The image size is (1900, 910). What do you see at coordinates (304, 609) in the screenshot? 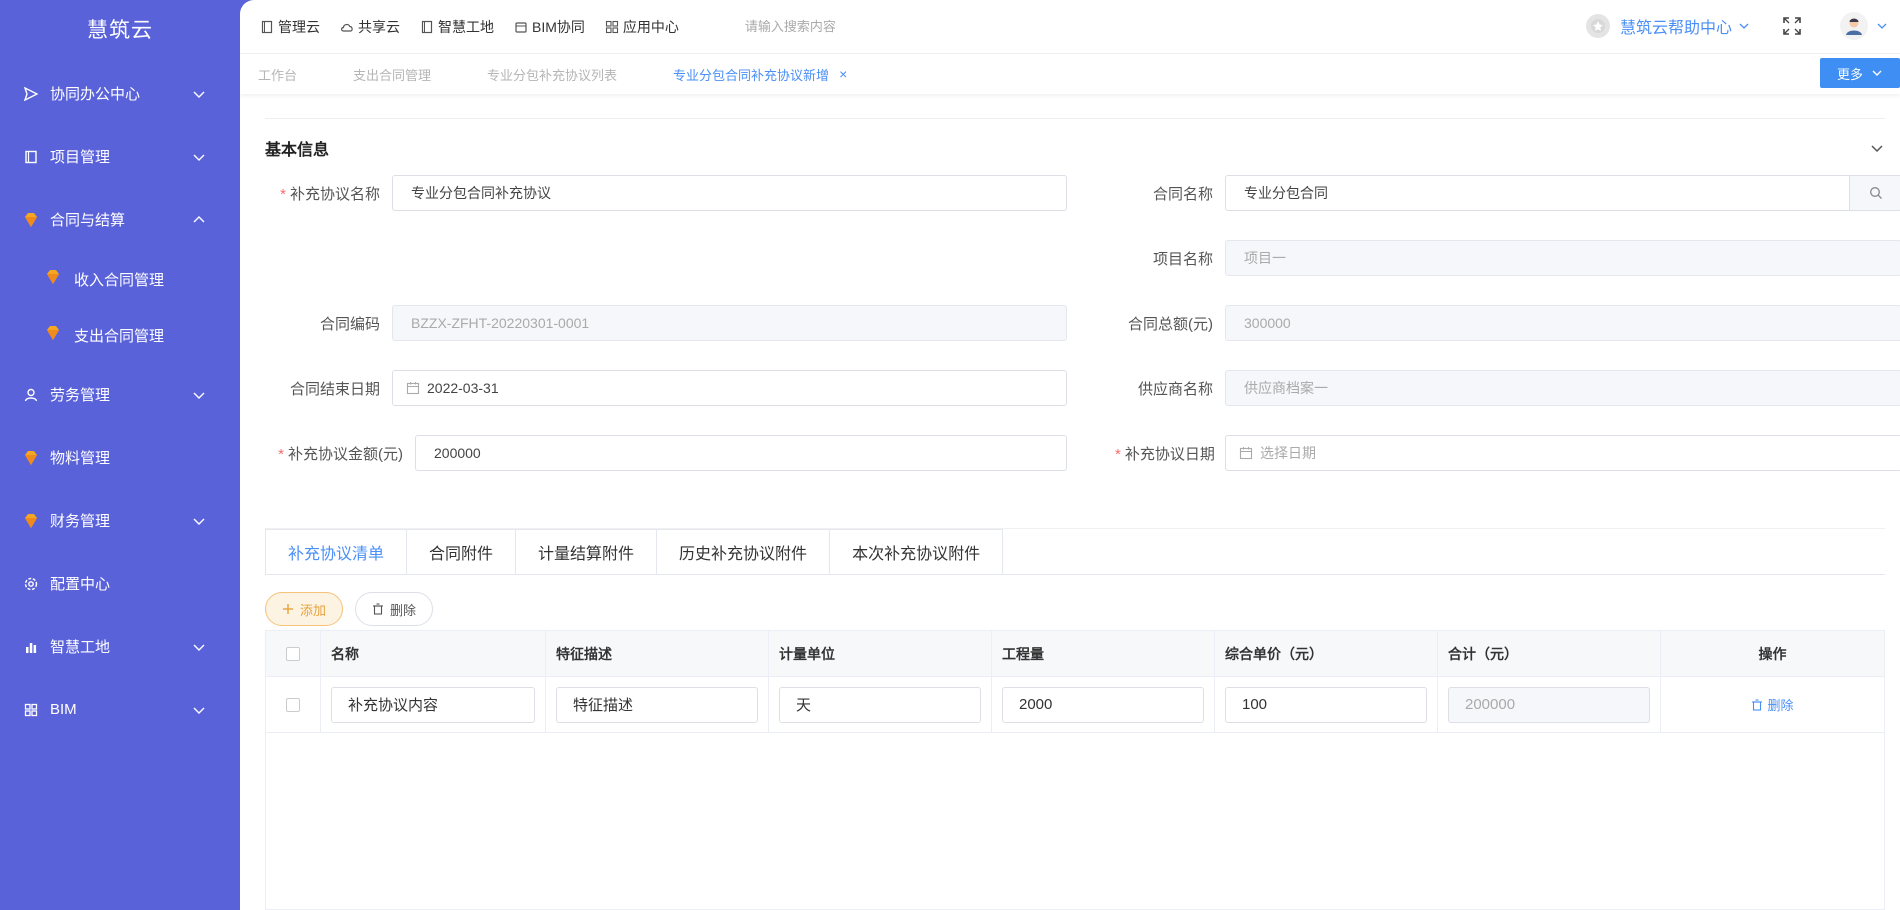
I see `add-button: 添加` at bounding box center [304, 609].